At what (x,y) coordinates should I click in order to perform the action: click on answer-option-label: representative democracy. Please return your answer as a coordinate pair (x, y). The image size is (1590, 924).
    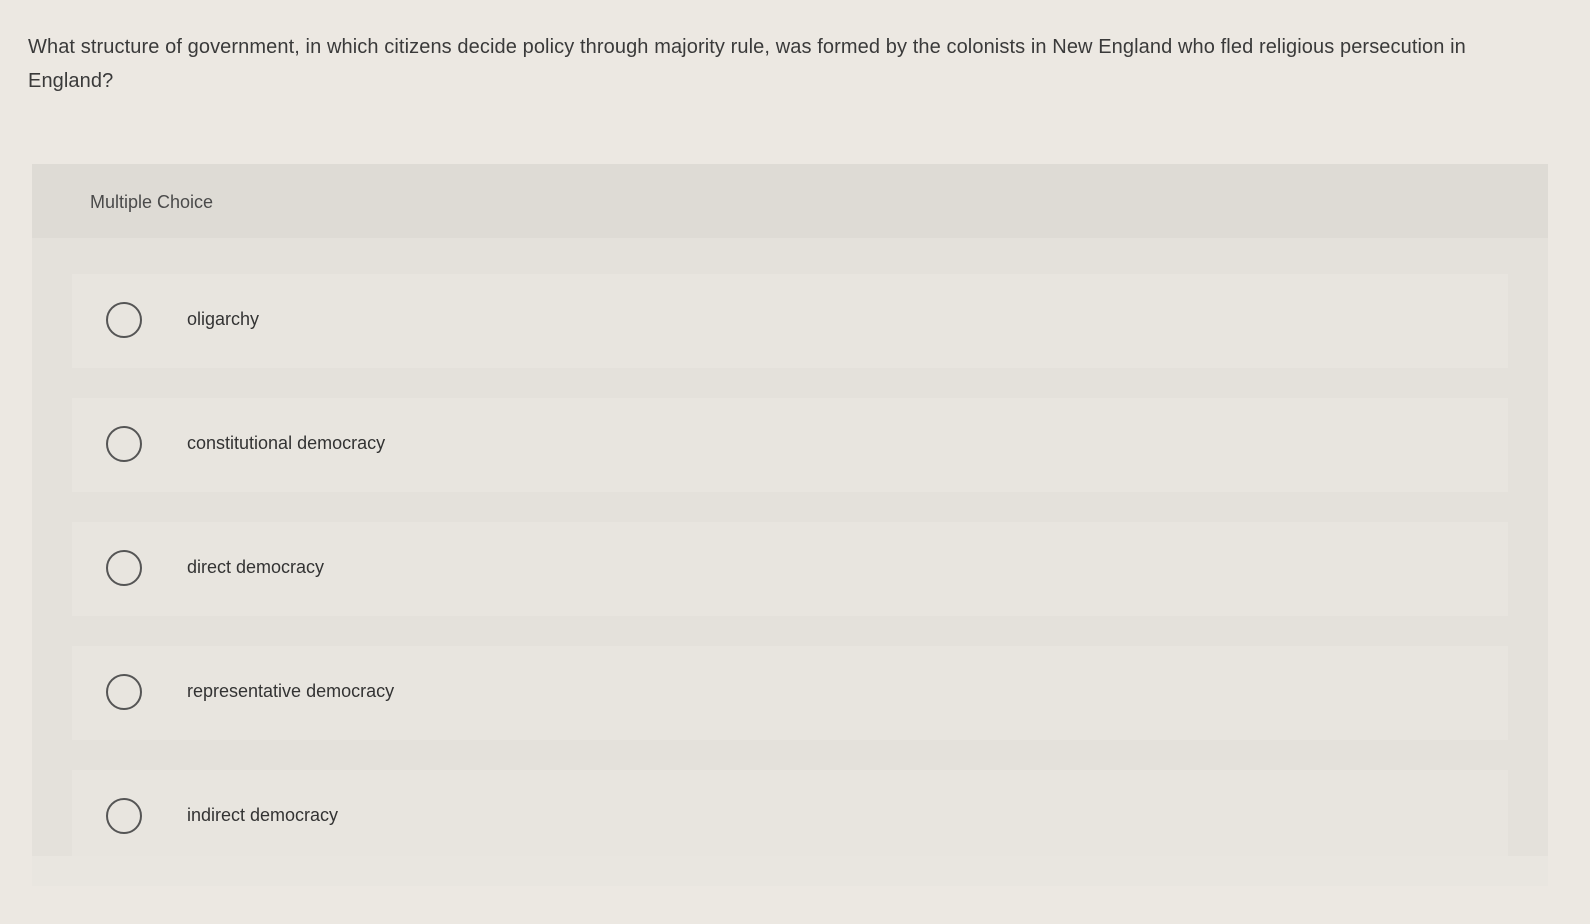
    Looking at the image, I should click on (291, 691).